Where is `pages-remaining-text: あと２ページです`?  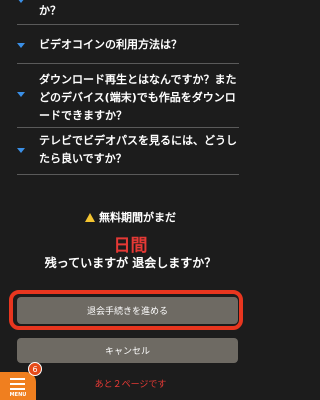
pages-remaining-text: あと２ページです is located at coordinates (130, 385).